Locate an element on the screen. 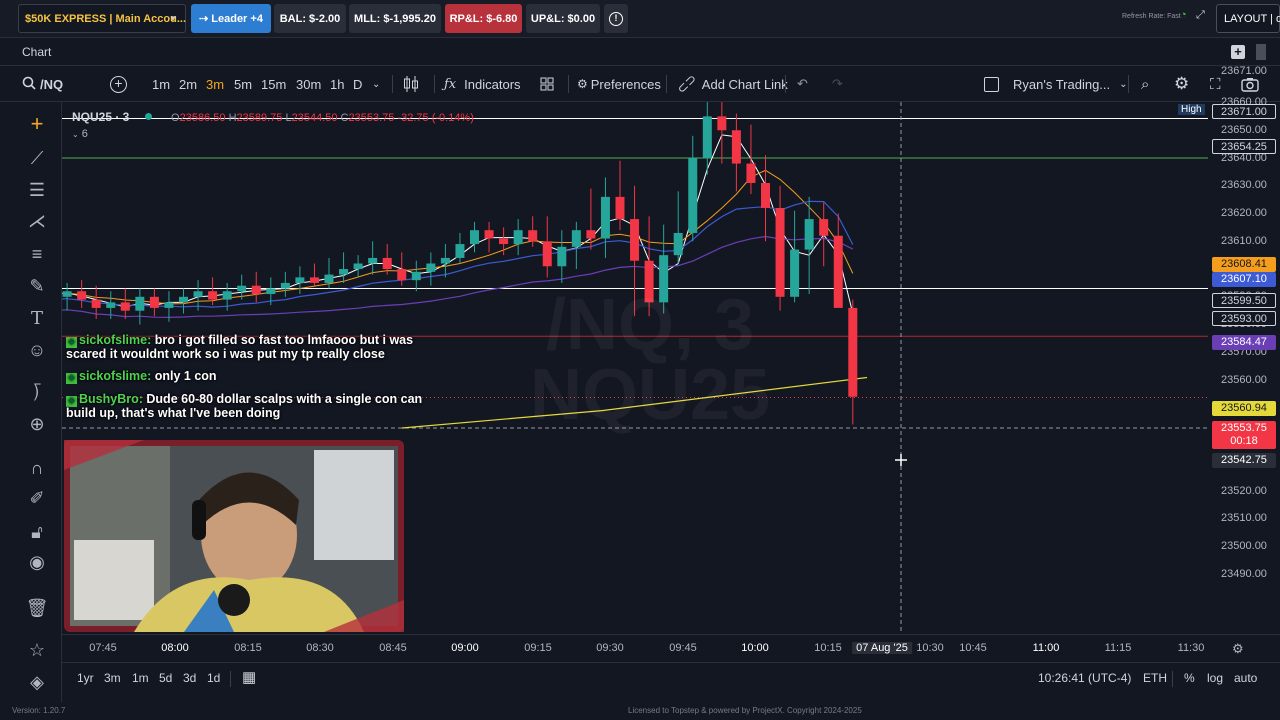 The height and width of the screenshot is (720, 1280). symbol-search: /NQ is located at coordinates (42, 84).